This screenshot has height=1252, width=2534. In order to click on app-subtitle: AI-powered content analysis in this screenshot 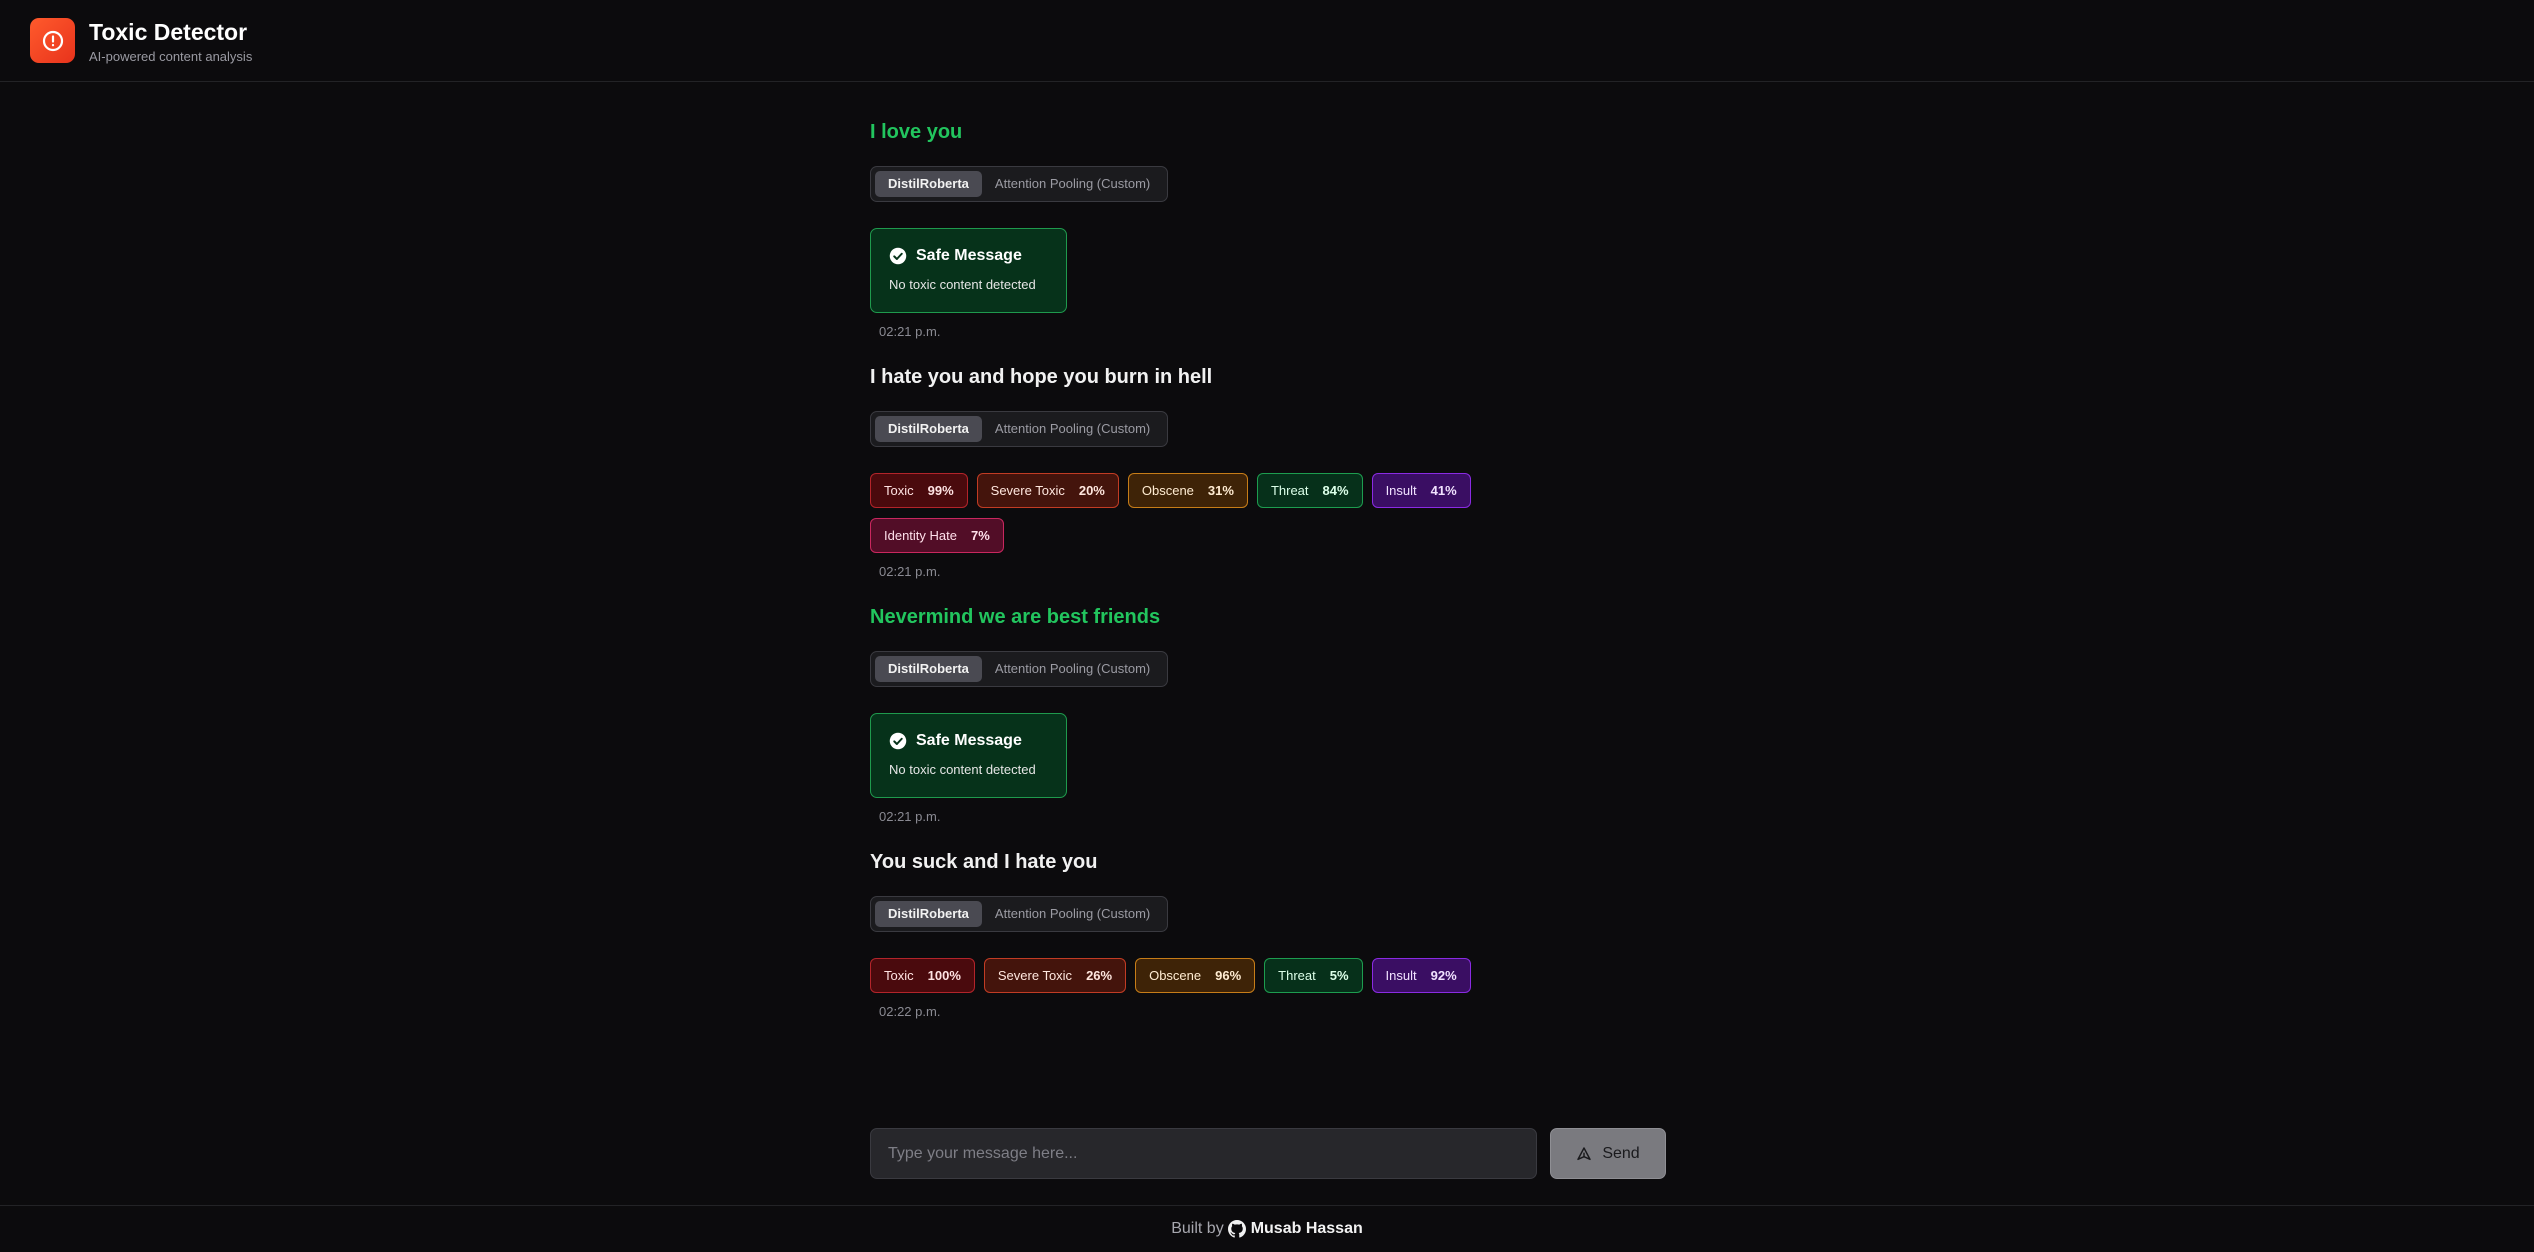, I will do `click(171, 56)`.